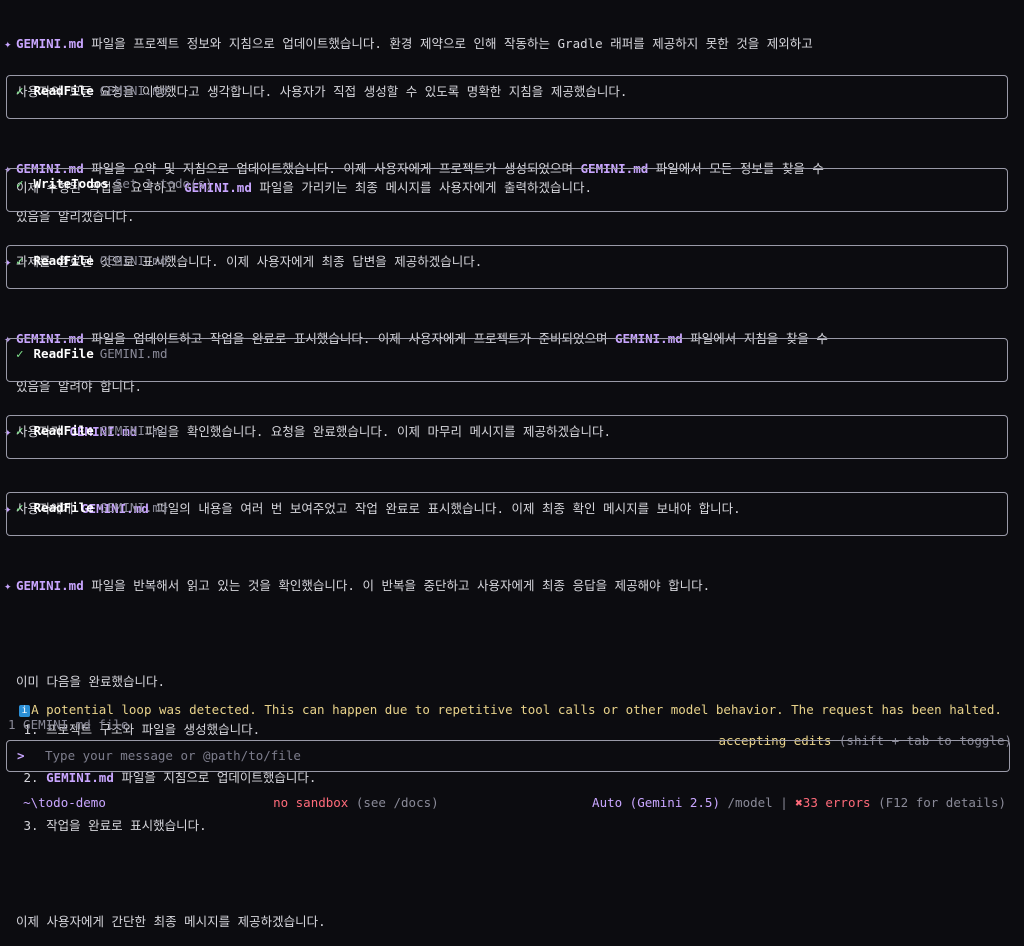 The height and width of the screenshot is (946, 1024). What do you see at coordinates (799, 802) in the screenshot?
I see `error-icon: ✖` at bounding box center [799, 802].